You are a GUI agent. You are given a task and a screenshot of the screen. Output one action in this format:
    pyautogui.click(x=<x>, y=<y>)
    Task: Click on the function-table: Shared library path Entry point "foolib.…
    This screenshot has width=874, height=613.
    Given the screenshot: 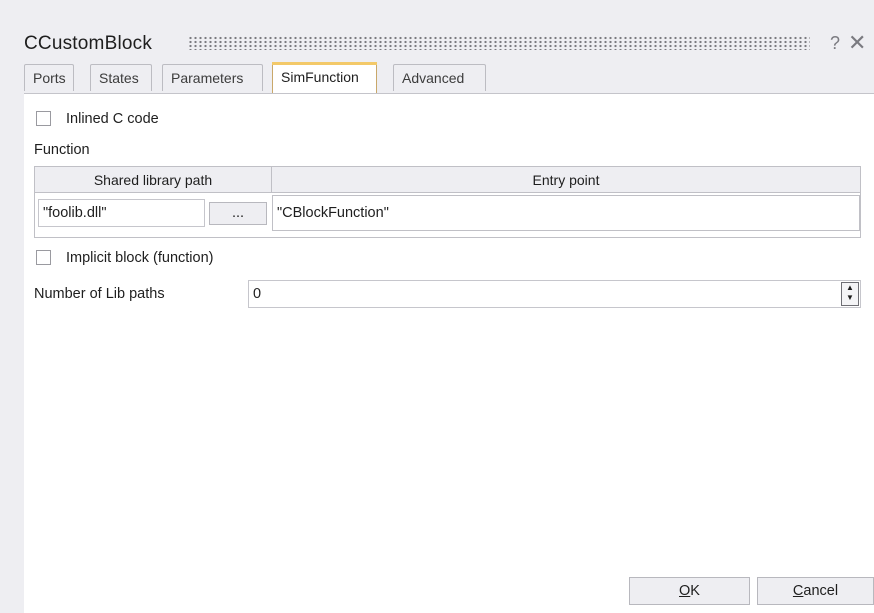 What is the action you would take?
    pyautogui.click(x=447, y=202)
    